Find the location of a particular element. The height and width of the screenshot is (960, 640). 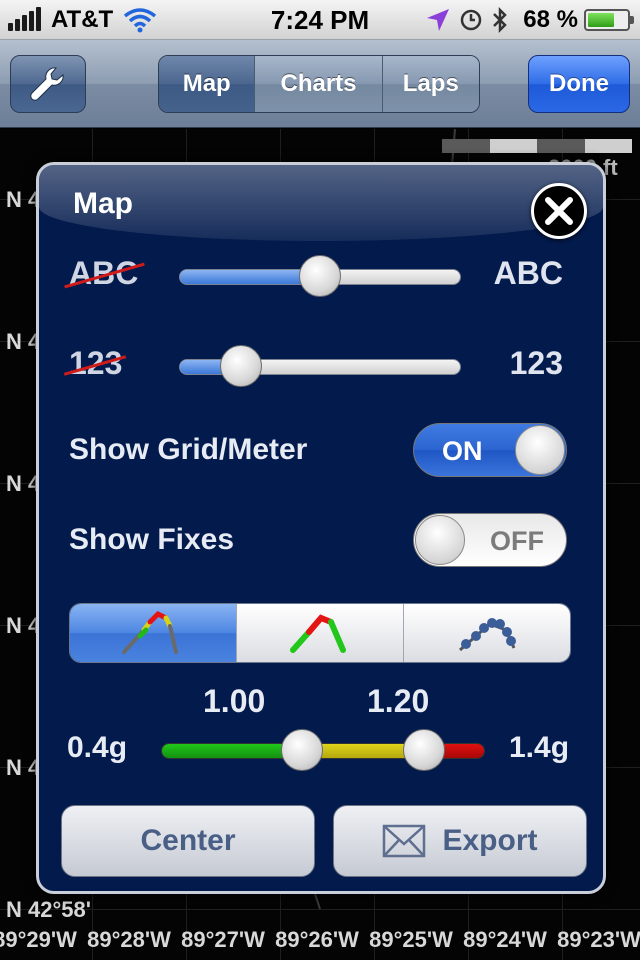

label-size-row: ABC ABC is located at coordinates (321, 276).